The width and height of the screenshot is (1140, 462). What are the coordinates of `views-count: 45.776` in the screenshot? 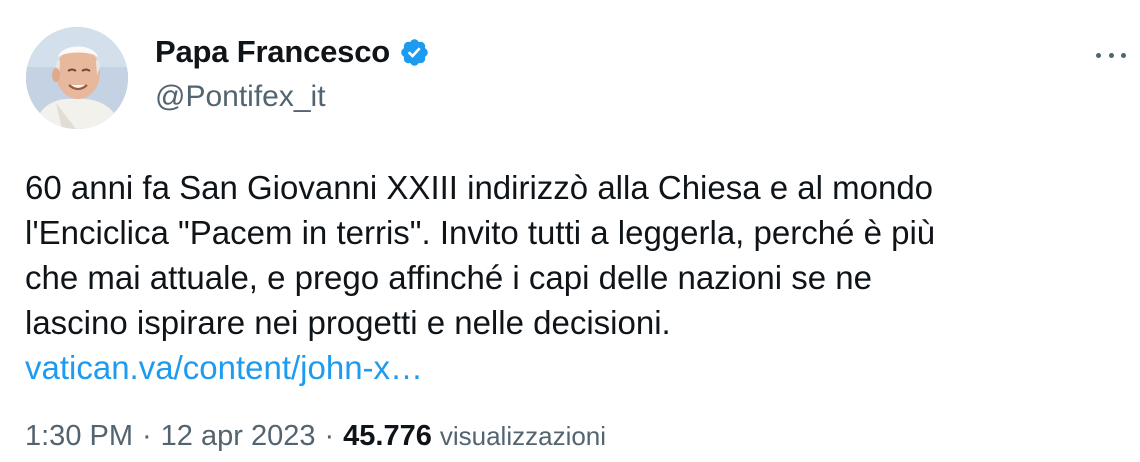 It's located at (387, 436).